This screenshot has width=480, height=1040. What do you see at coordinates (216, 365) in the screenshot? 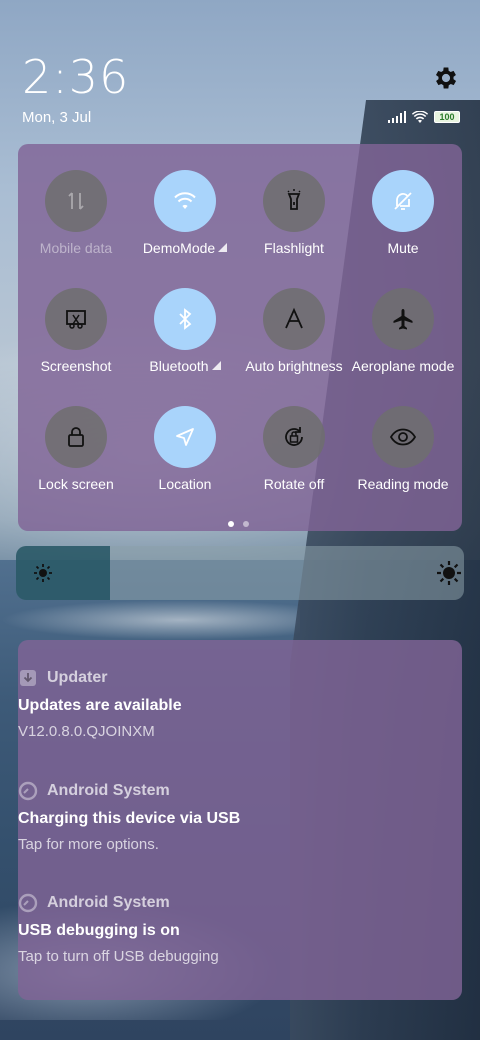
I see `expand-arrow-icon` at bounding box center [216, 365].